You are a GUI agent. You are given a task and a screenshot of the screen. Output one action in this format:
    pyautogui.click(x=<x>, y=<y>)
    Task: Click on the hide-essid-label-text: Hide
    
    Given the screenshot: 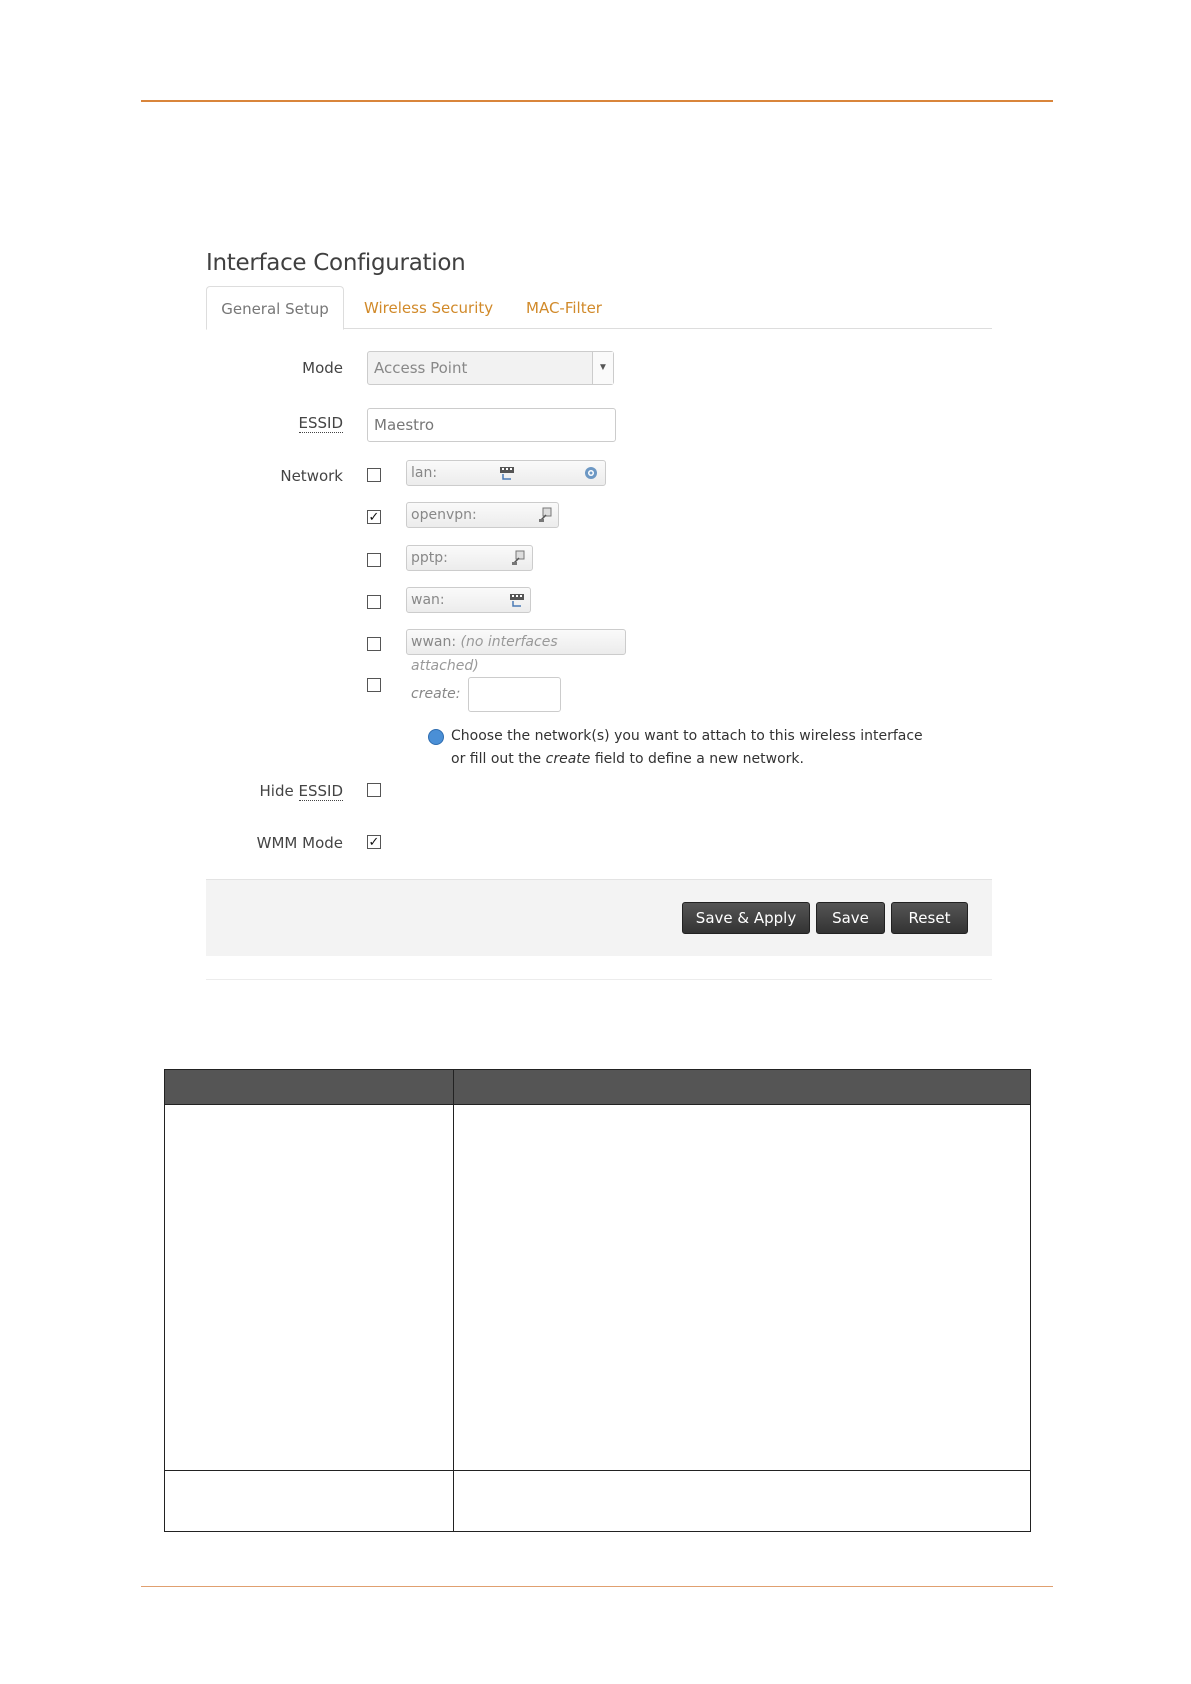 What is the action you would take?
    pyautogui.click(x=279, y=791)
    